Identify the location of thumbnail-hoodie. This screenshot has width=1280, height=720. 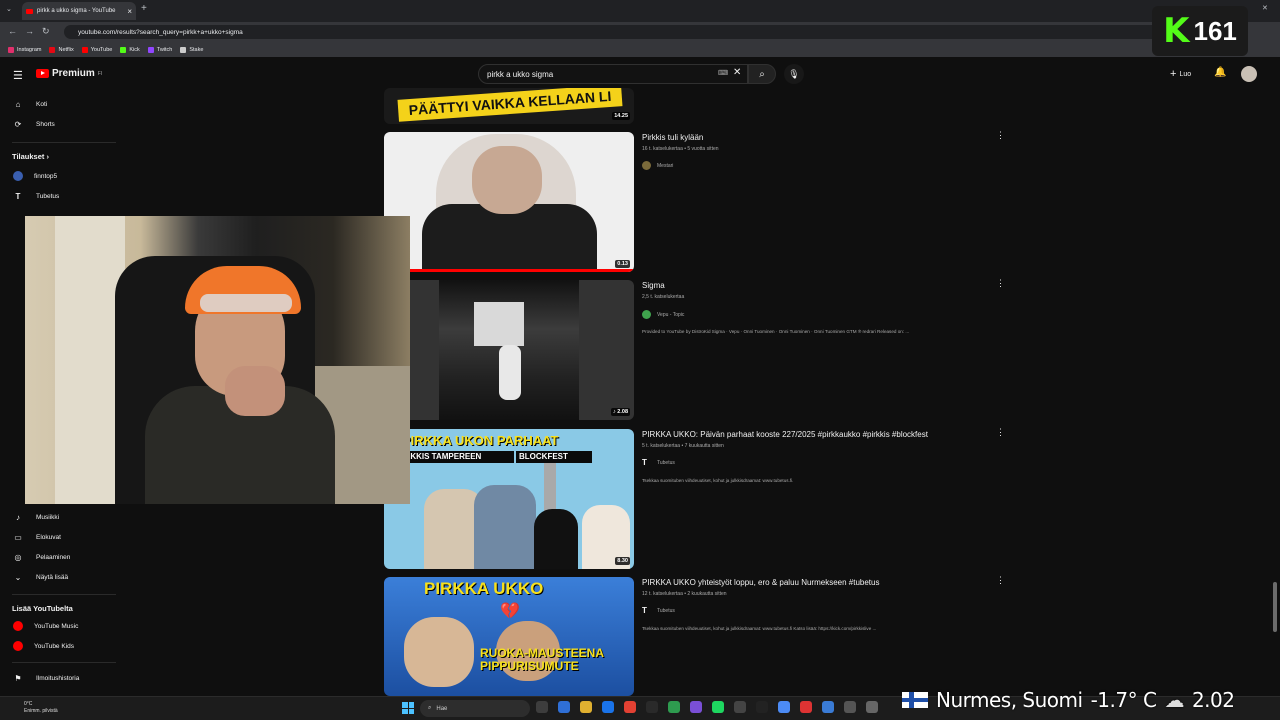
(509, 238).